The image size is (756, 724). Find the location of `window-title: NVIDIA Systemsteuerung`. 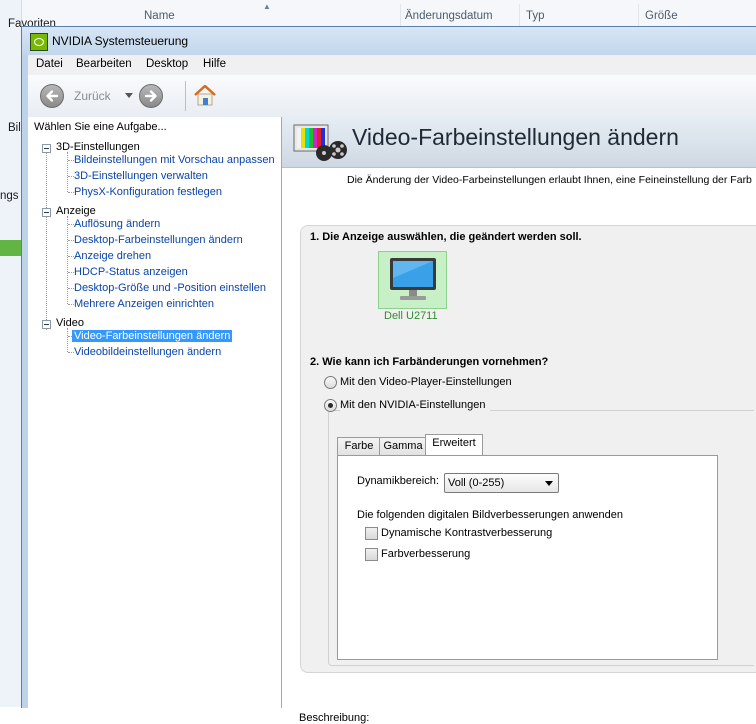

window-title: NVIDIA Systemsteuerung is located at coordinates (120, 41).